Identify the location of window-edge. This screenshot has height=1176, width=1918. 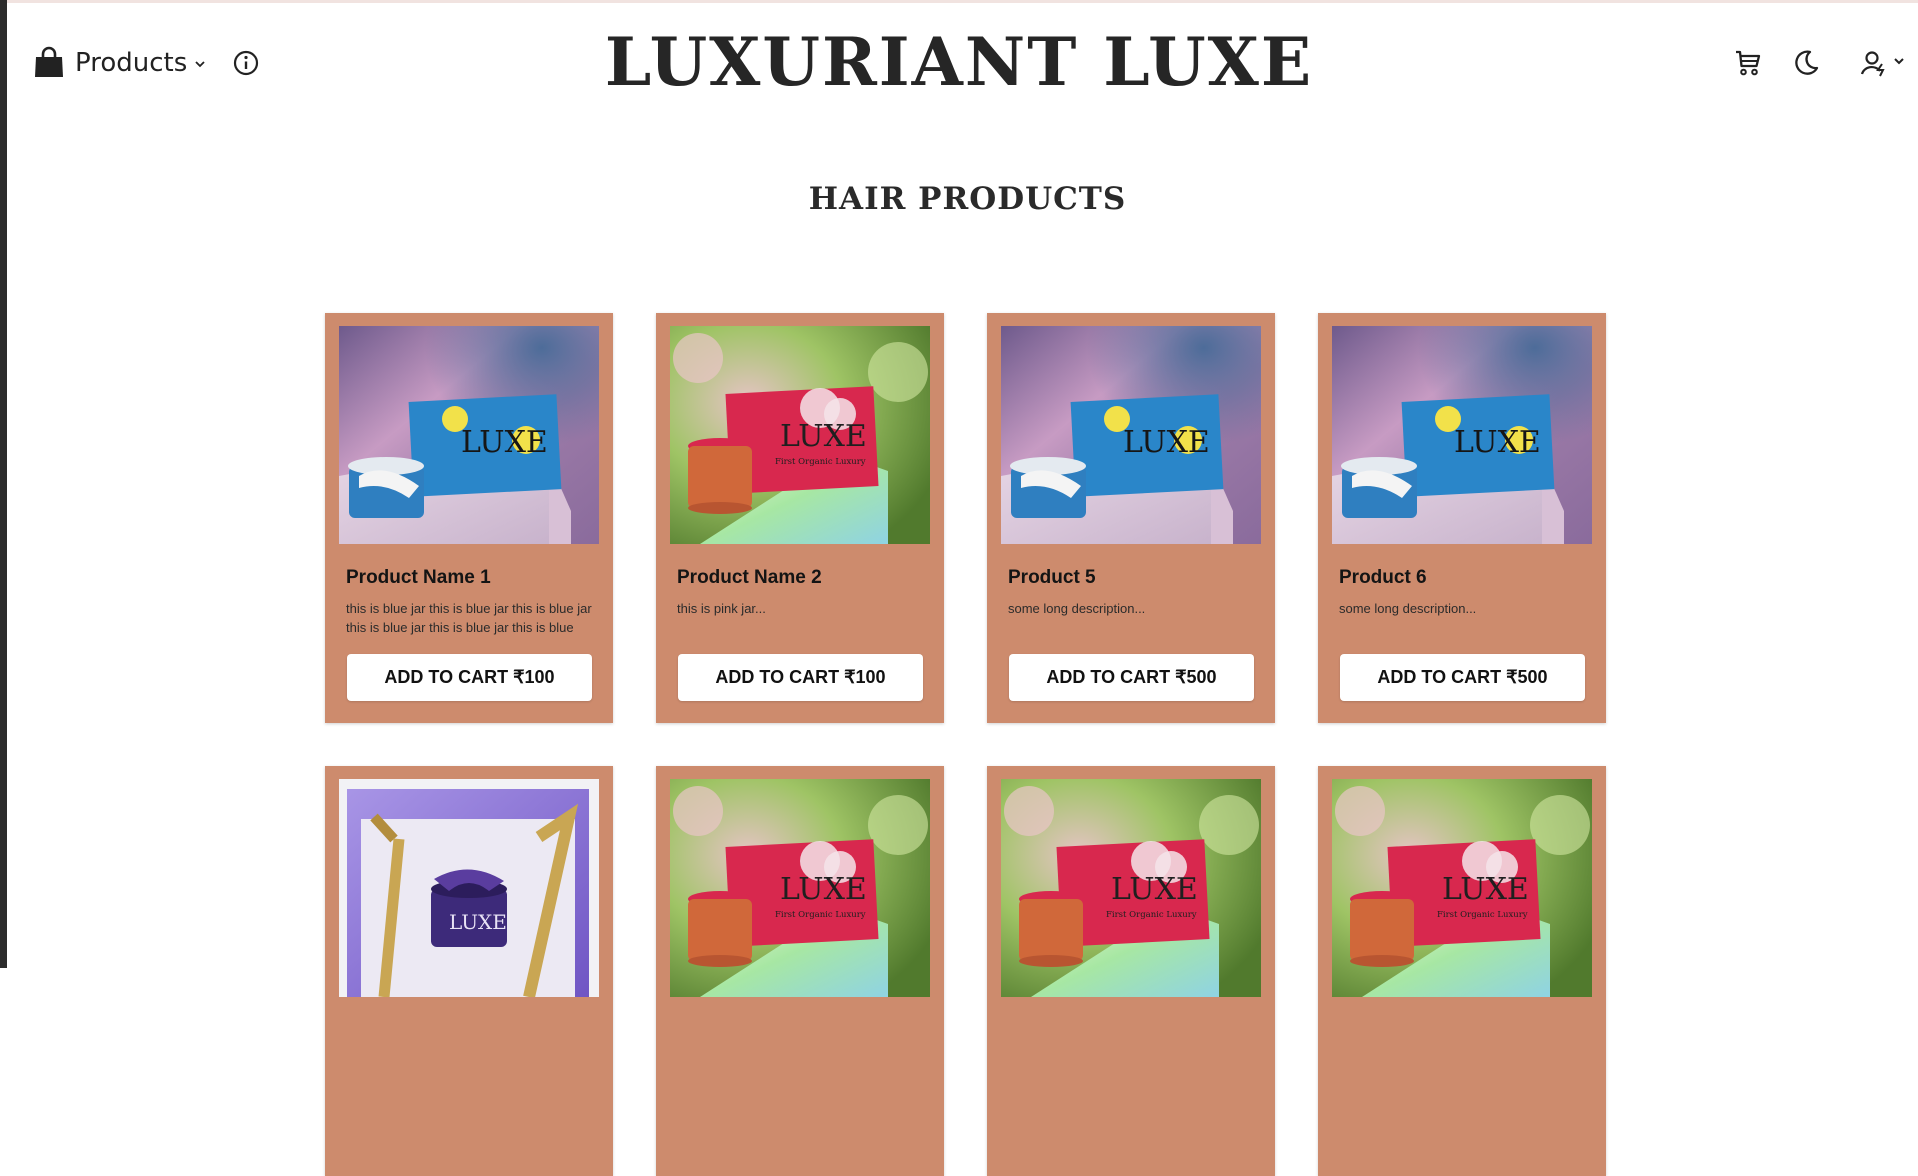
(3, 484).